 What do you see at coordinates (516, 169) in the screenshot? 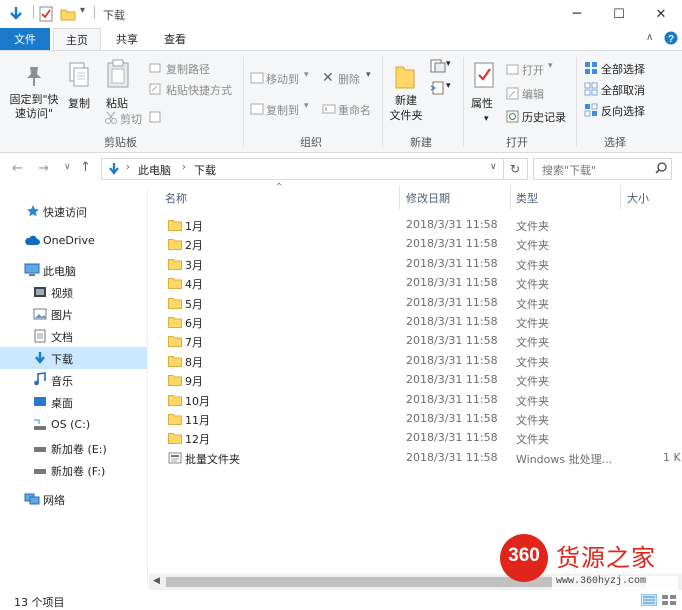
I see `refresh-button: ↻` at bounding box center [516, 169].